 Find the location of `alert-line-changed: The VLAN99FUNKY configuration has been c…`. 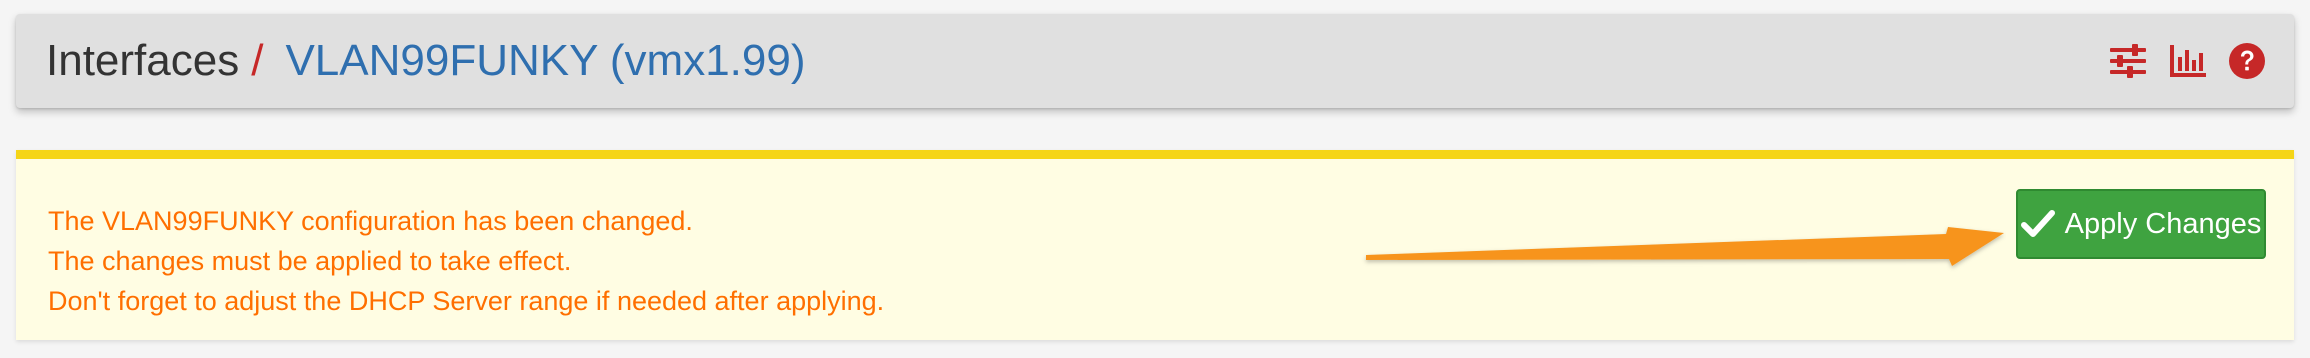

alert-line-changed: The VLAN99FUNKY configuration has been c… is located at coordinates (370, 221).